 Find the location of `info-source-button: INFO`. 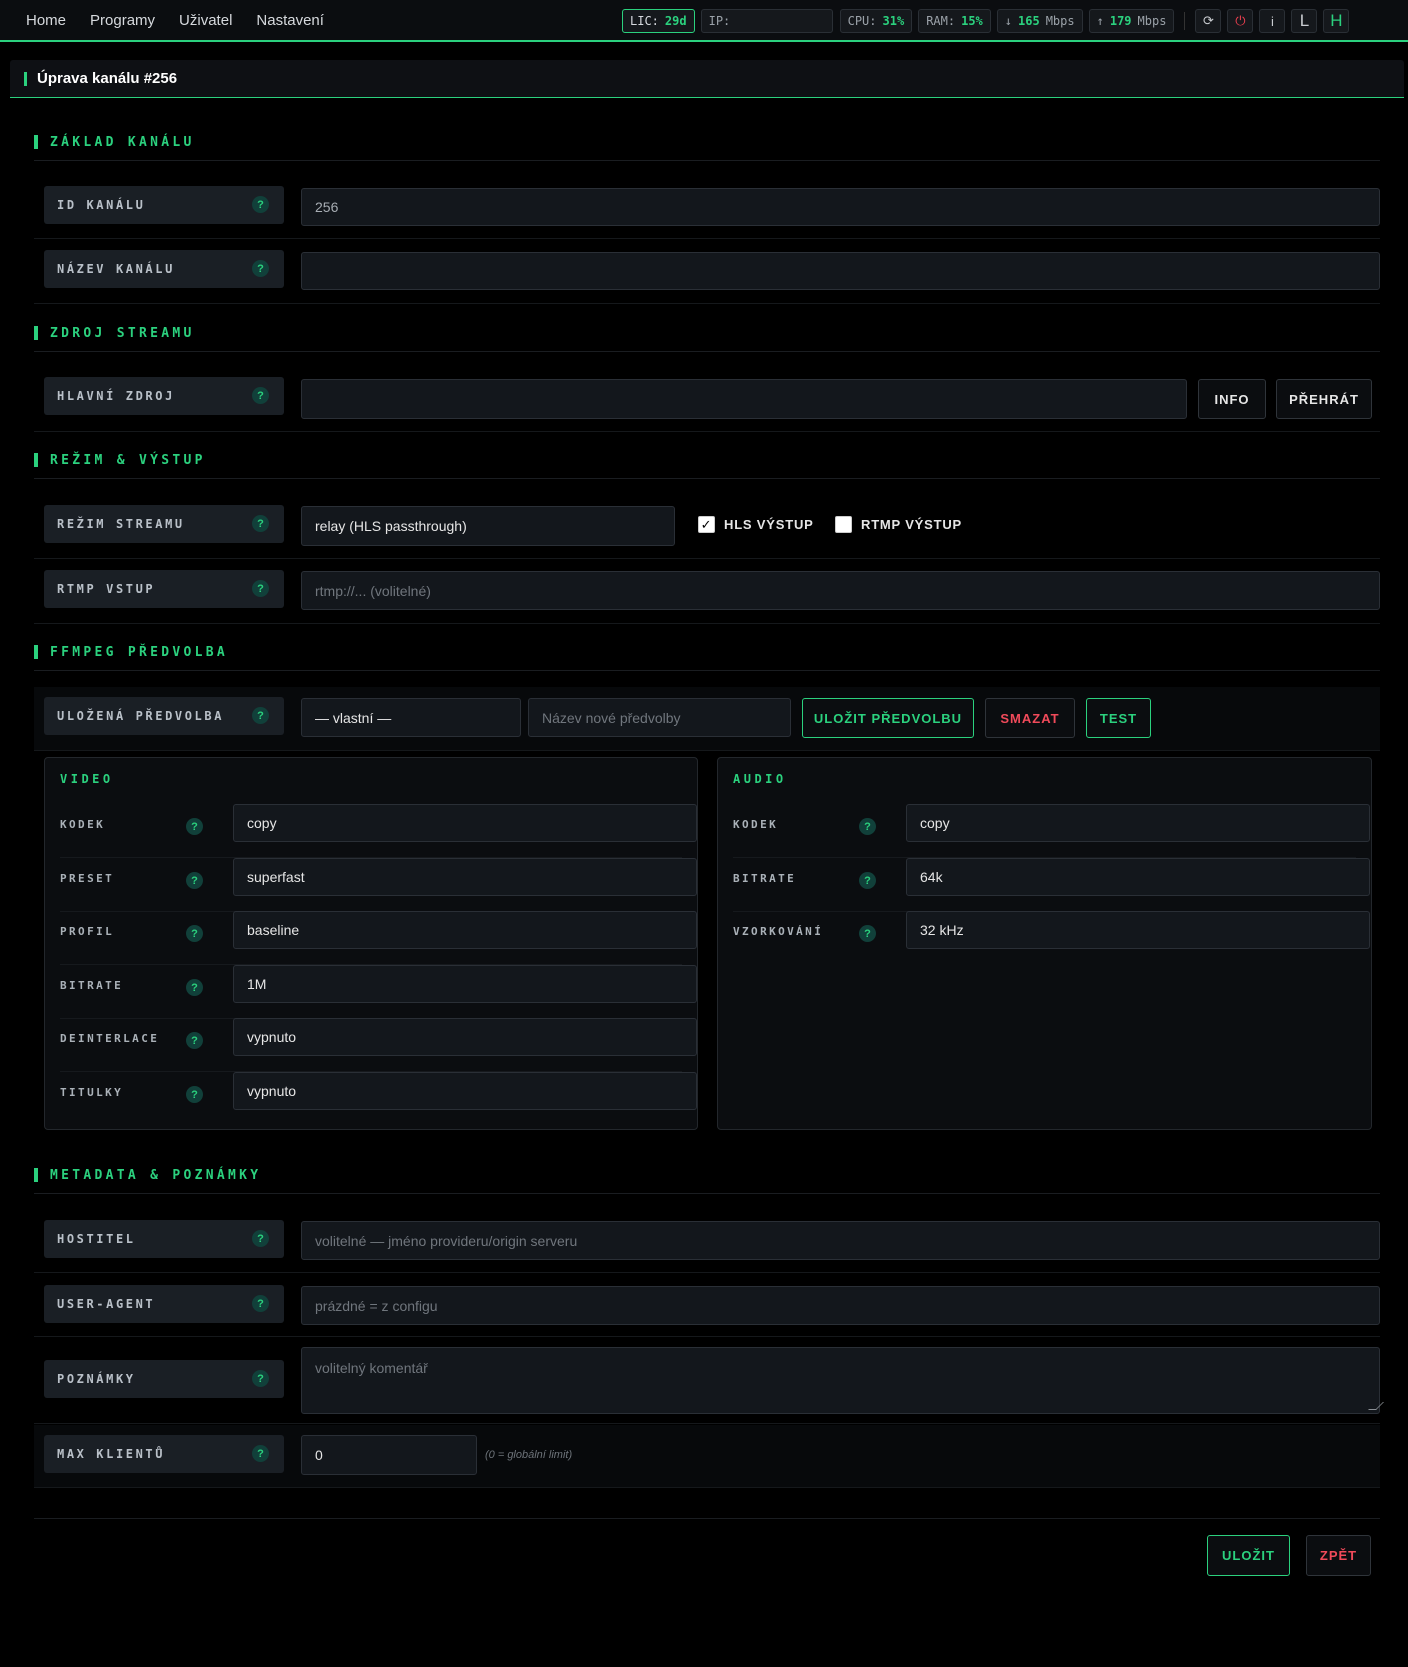

info-source-button: INFO is located at coordinates (1232, 399).